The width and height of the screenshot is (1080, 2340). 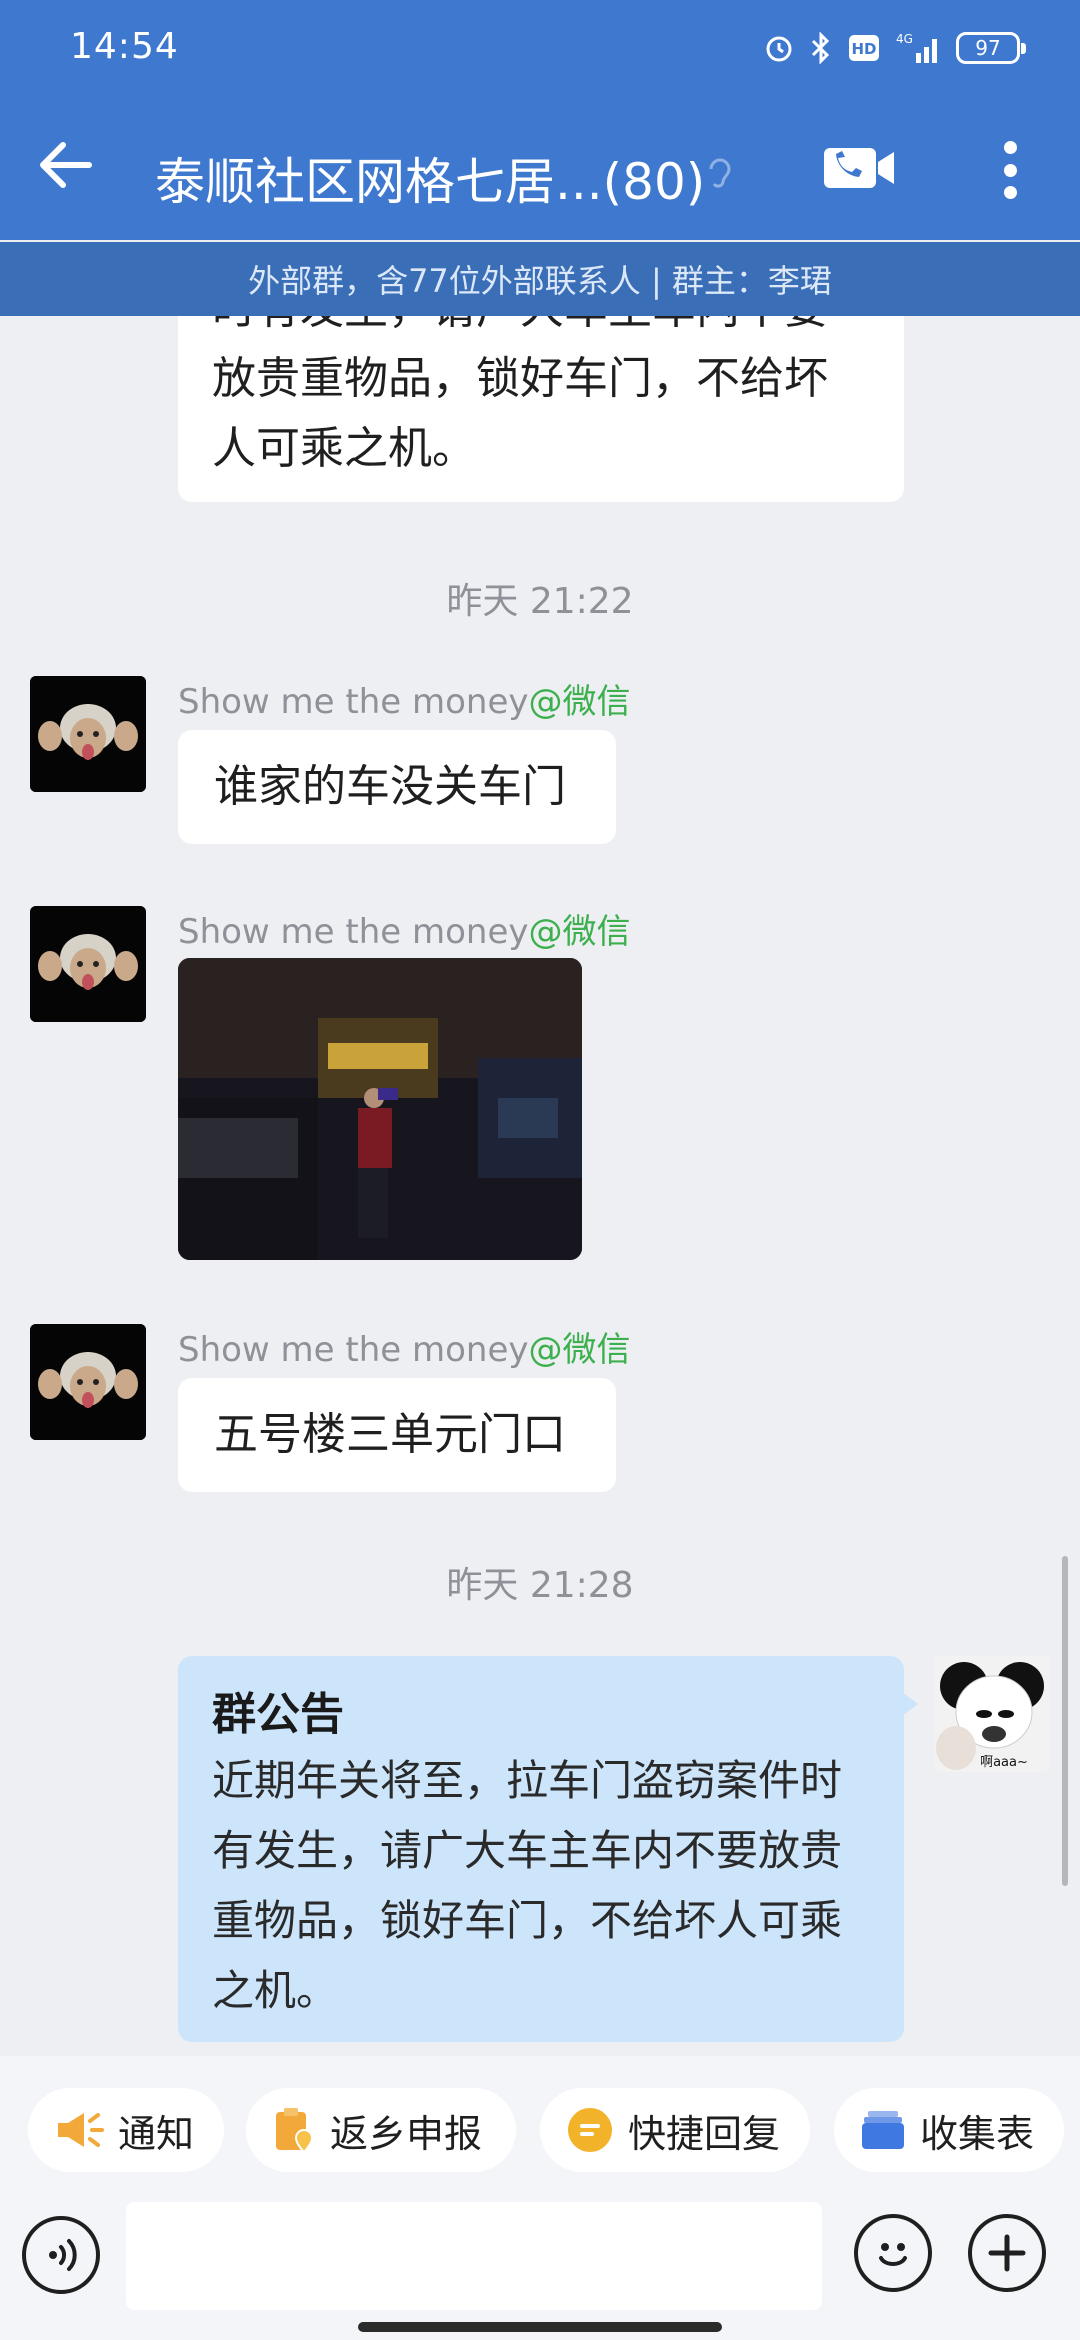 I want to click on night-street-photo, so click(x=380, y=1109).